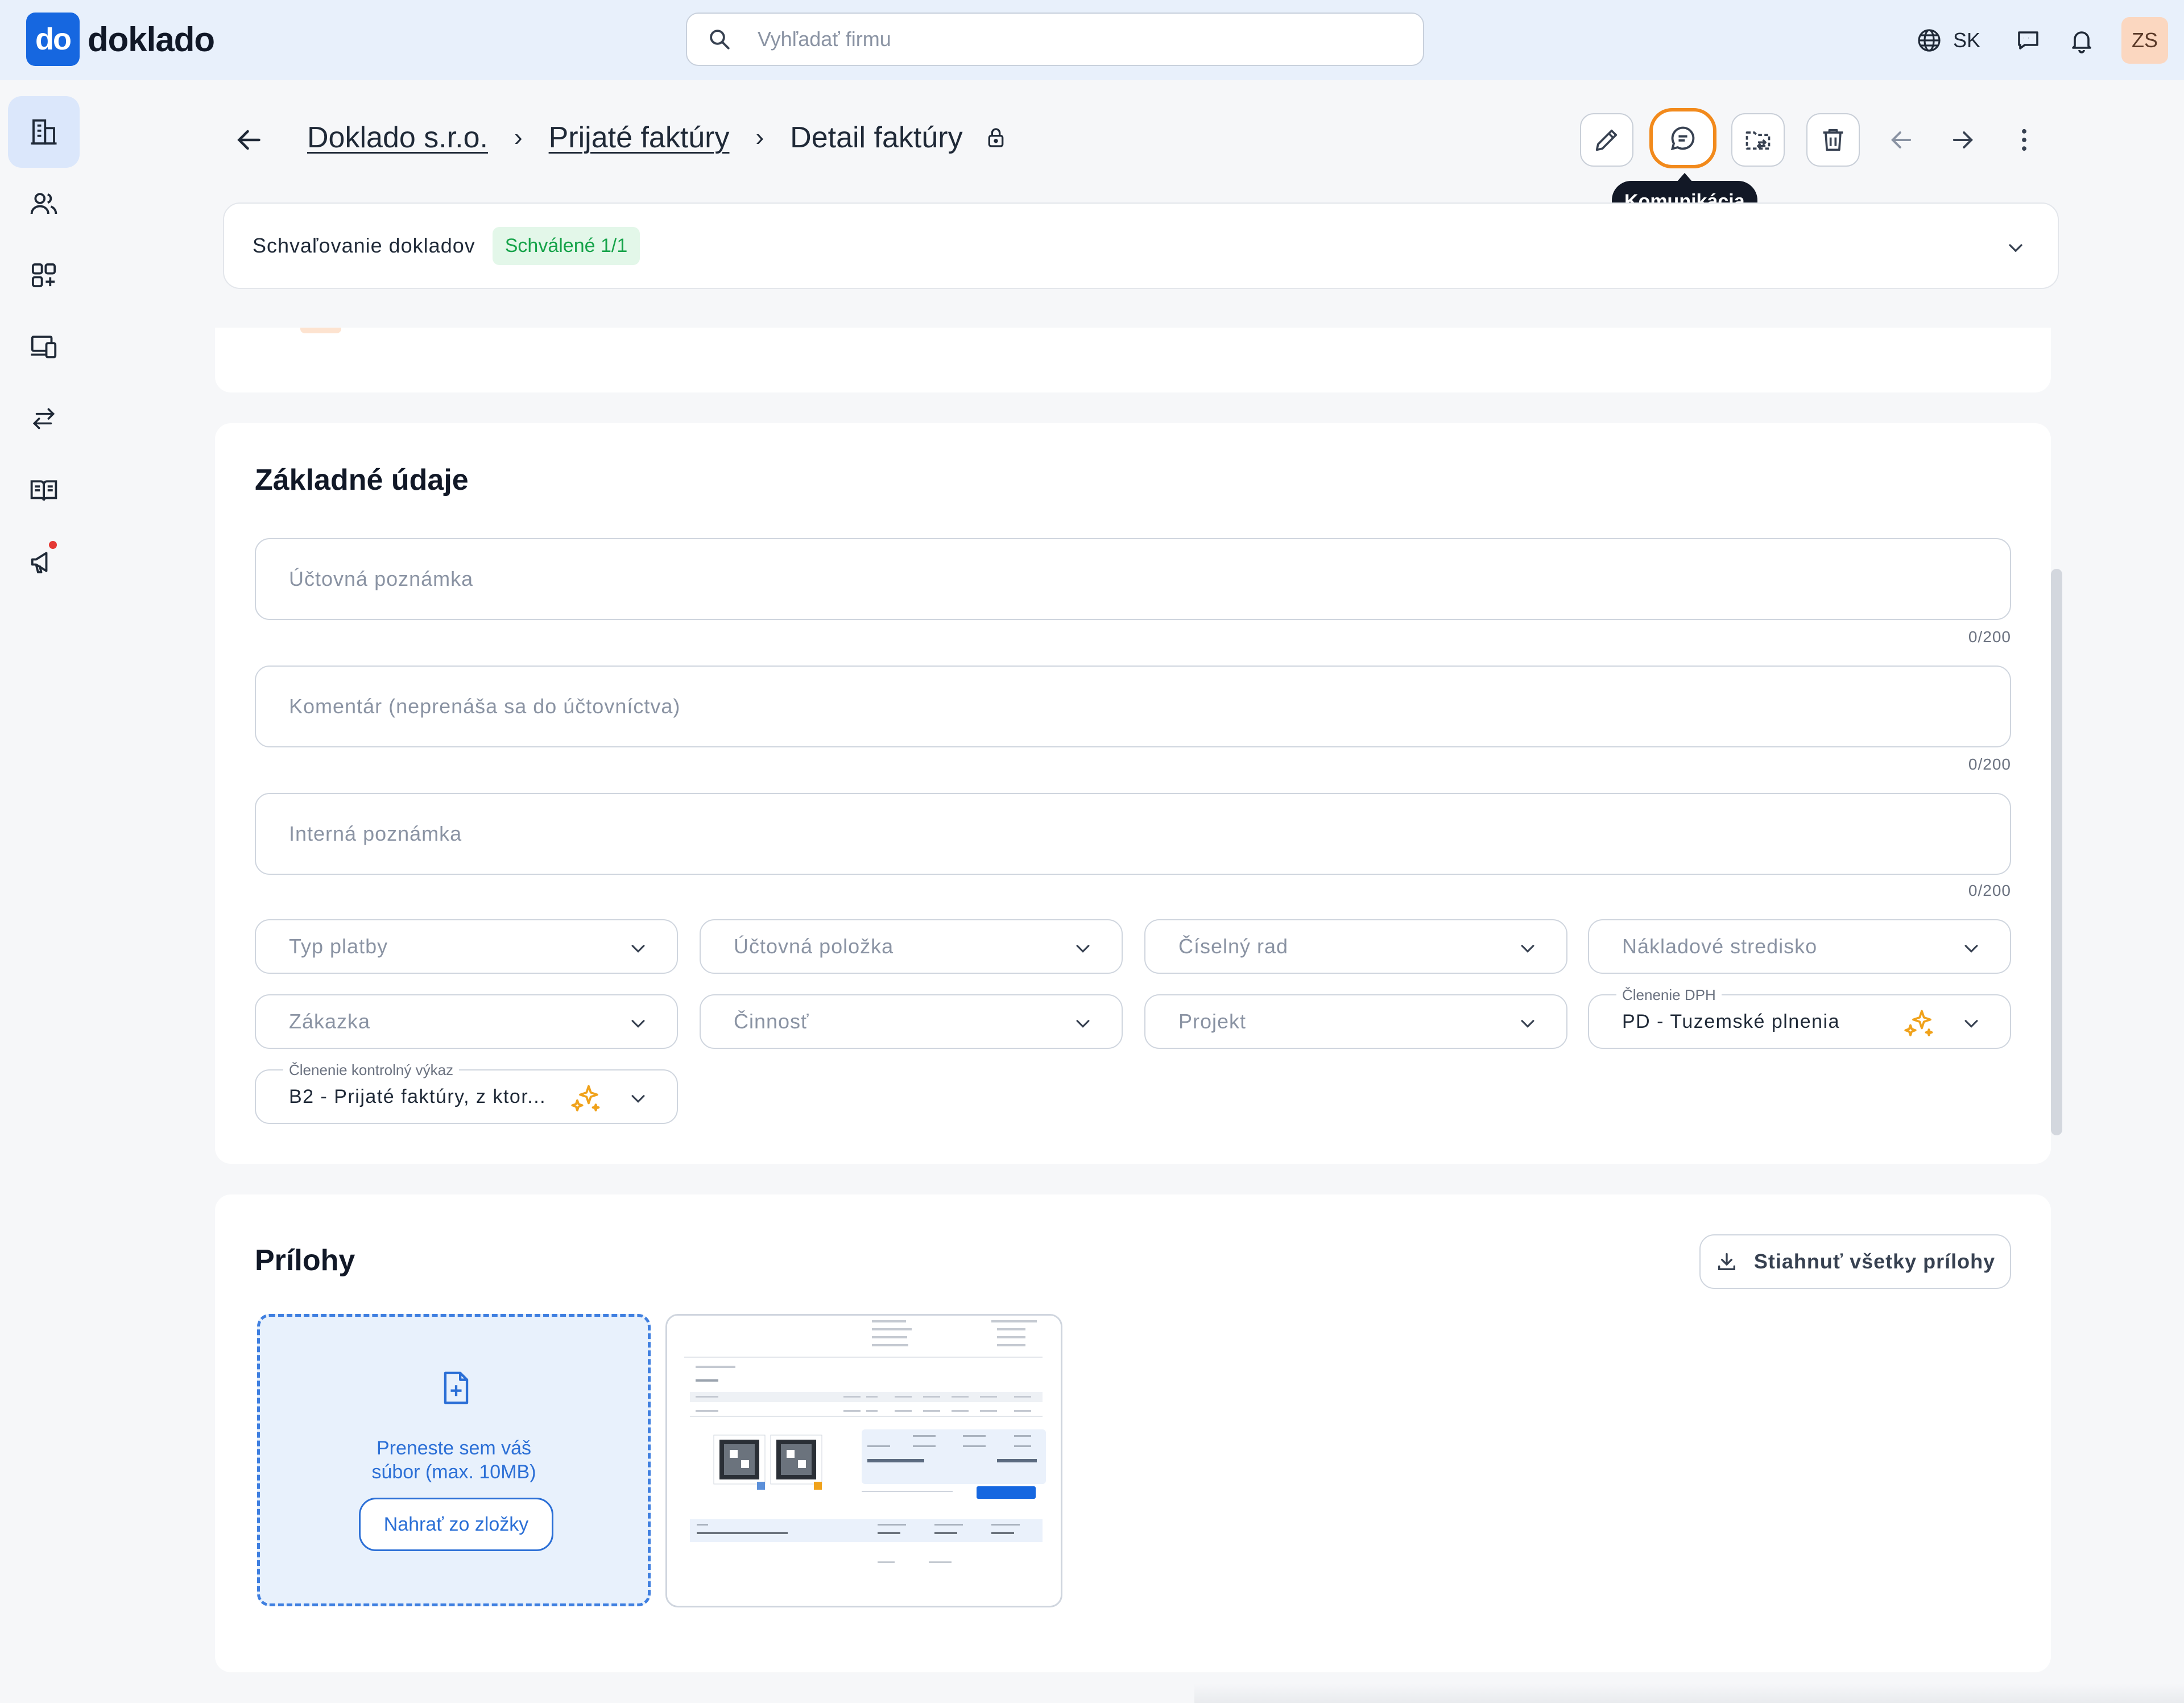 This screenshot has height=1703, width=2184. What do you see at coordinates (485, 706) in the screenshot?
I see `field-placeholder: Komentár (neprenáša sa do účtovníctva)` at bounding box center [485, 706].